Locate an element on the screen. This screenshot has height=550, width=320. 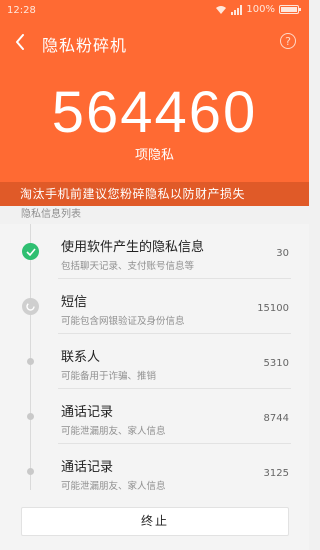
list-item: 联系人 可能备用于诈骗、推销 5310 is located at coordinates (154, 361).